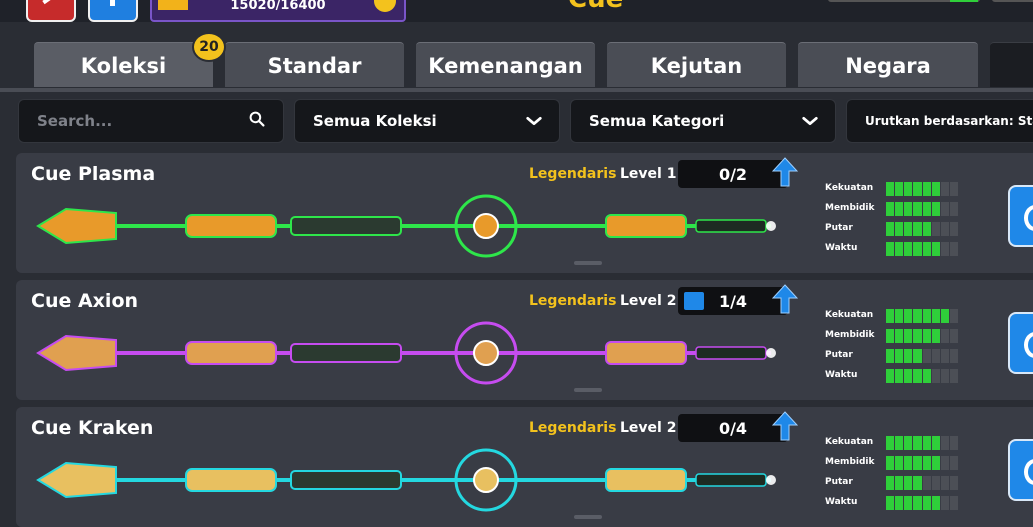 The image size is (1033, 527). I want to click on page-title: Cue, so click(595, 7).